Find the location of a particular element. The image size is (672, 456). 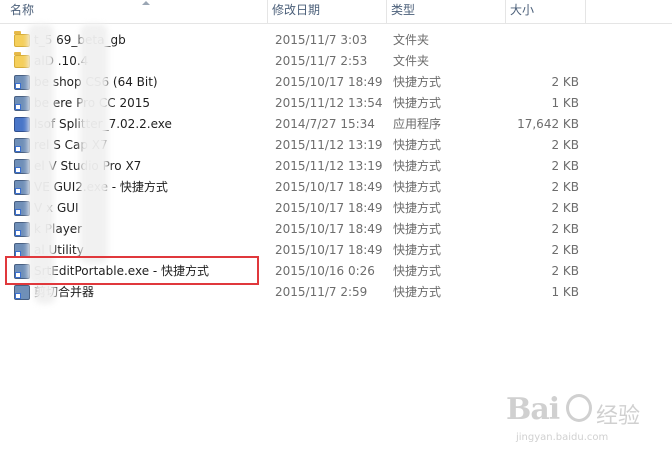

file-name: 剪切合并器 is located at coordinates (64, 292).